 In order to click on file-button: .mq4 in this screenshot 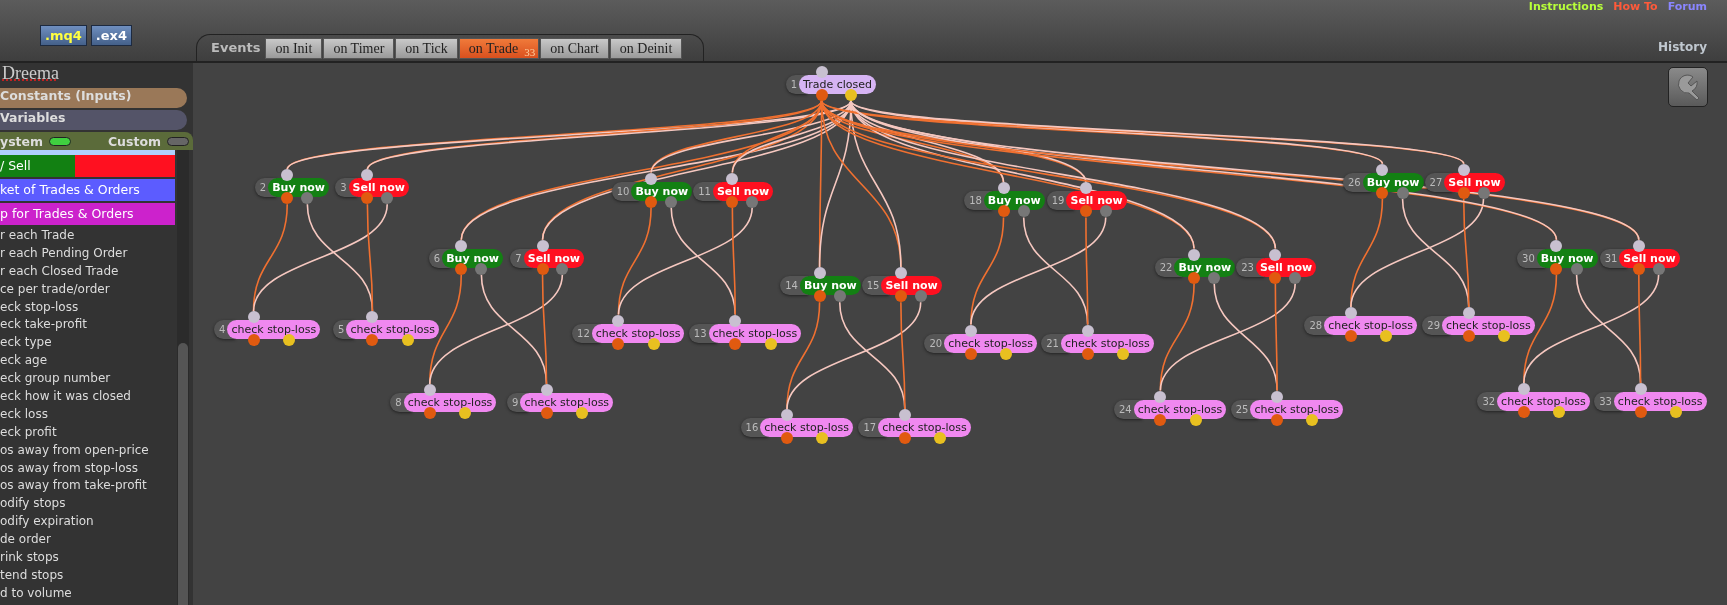, I will do `click(63, 35)`.